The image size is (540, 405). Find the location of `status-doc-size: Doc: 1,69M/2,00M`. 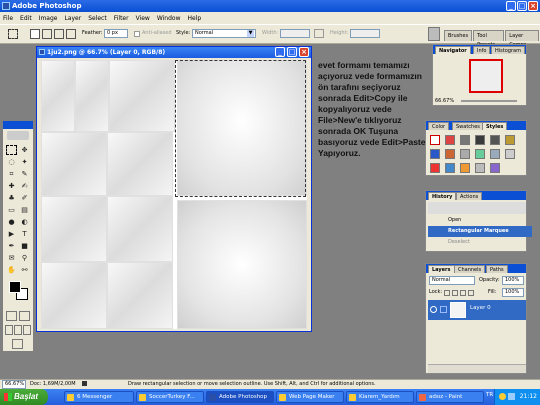

status-doc-size: Doc: 1,69M/2,00M is located at coordinates (53, 384).